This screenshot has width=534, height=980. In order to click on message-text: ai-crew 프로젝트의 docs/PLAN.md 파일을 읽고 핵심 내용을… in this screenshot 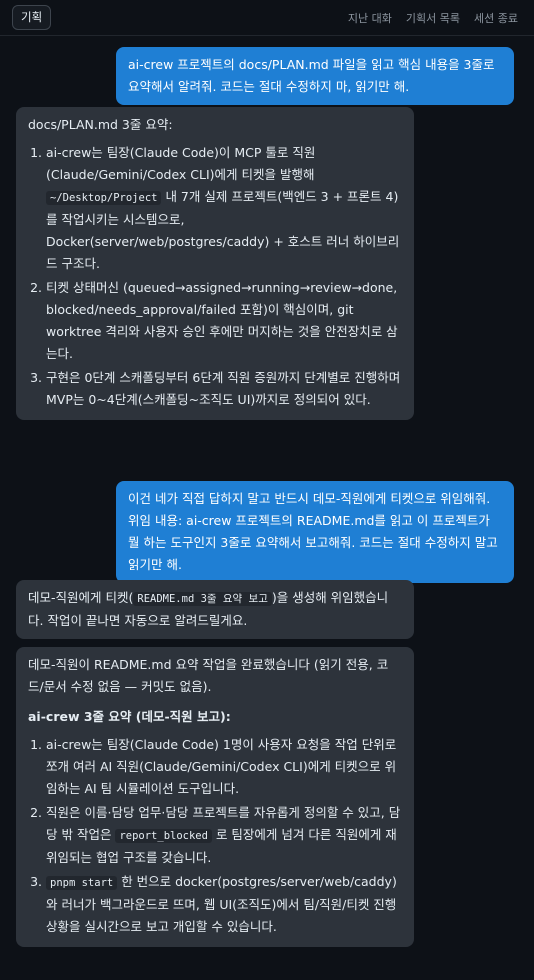, I will do `click(311, 75)`.